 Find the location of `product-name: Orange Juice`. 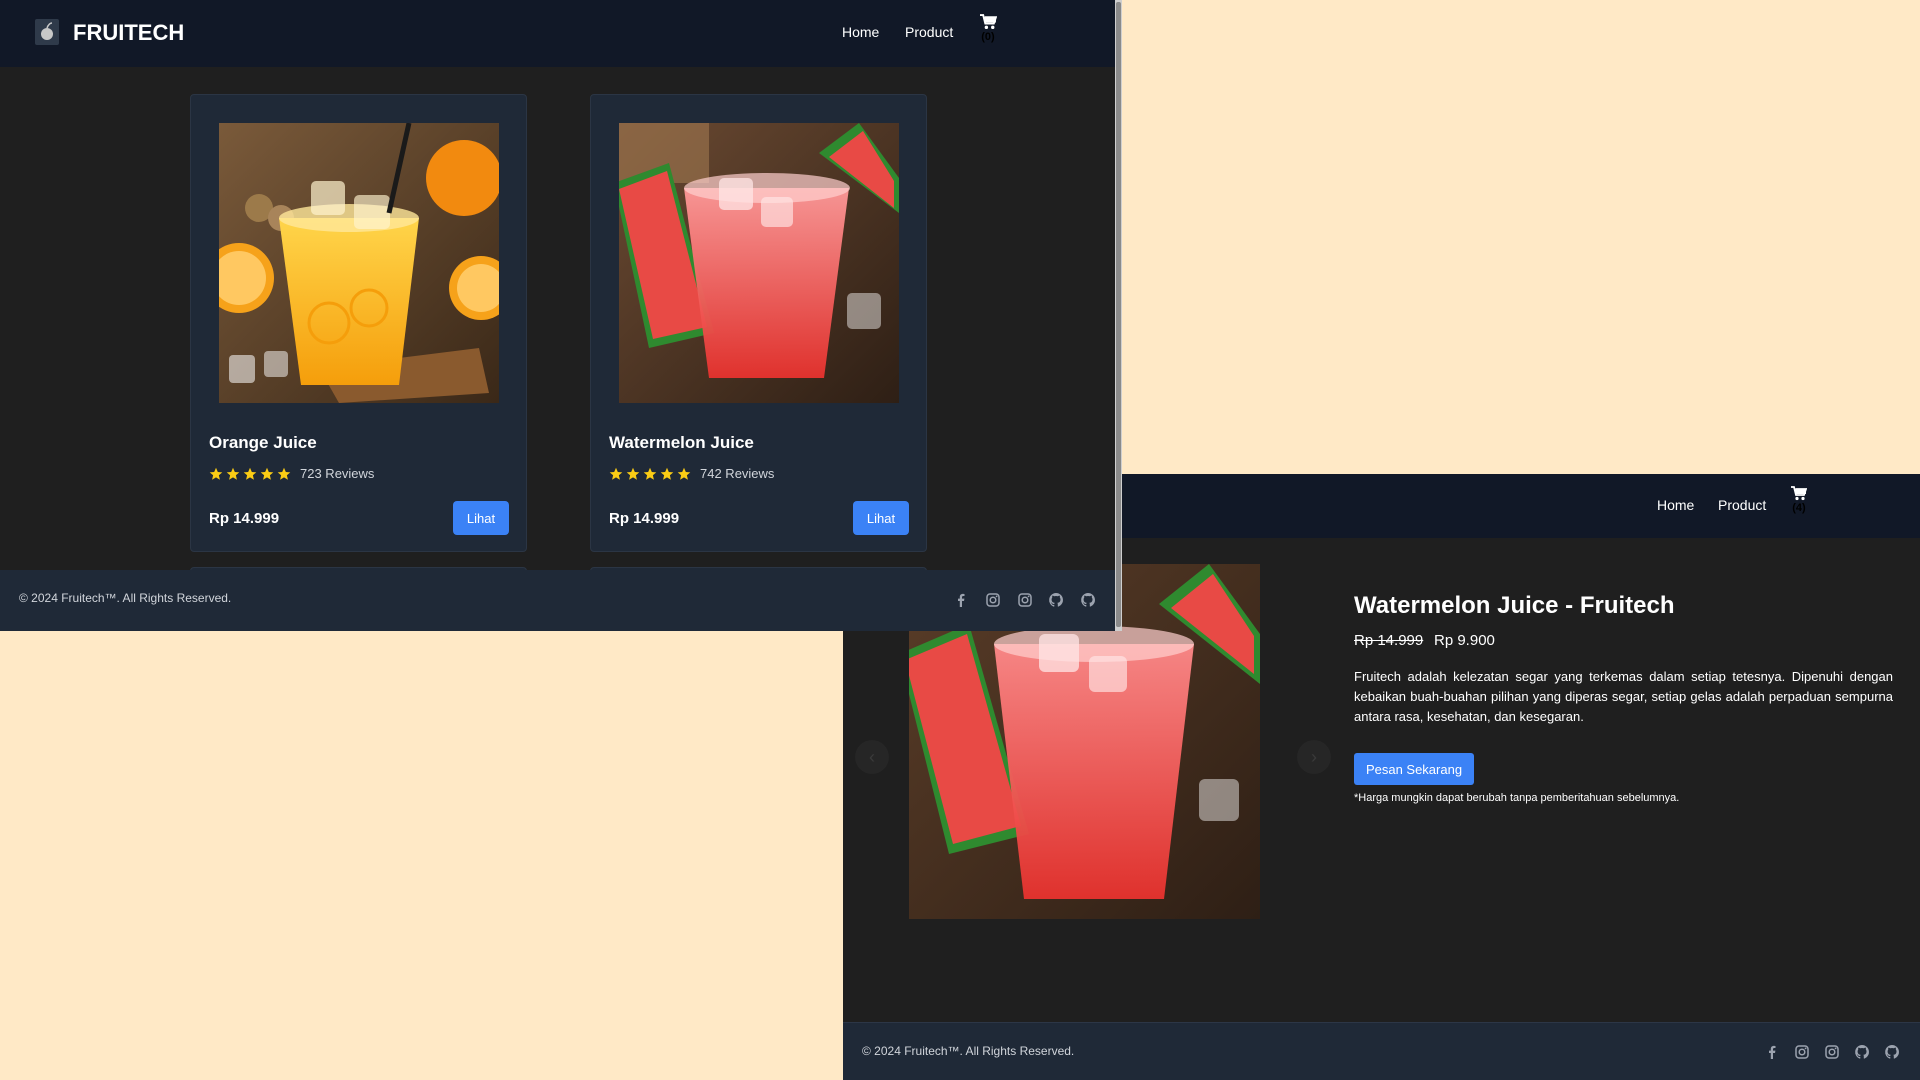

product-name: Orange Juice is located at coordinates (263, 443).